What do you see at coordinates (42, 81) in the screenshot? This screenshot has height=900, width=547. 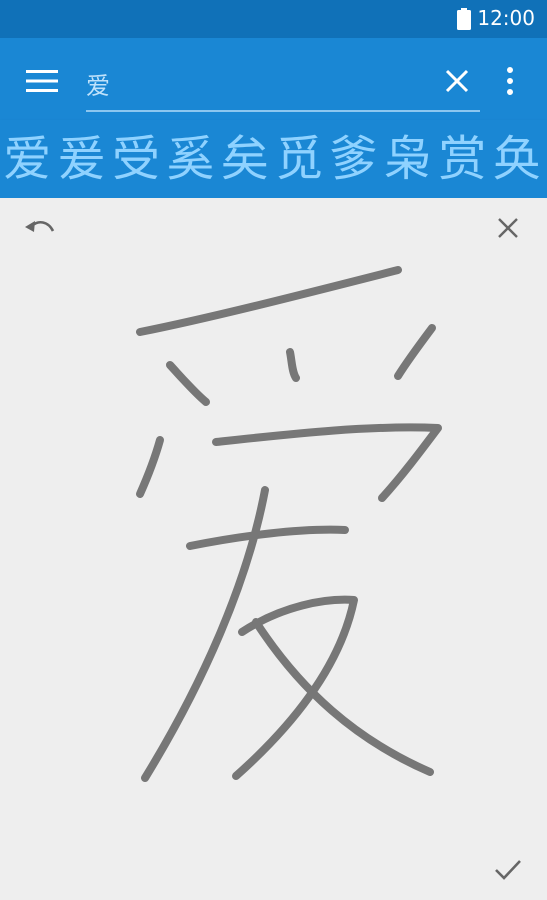 I see `hamburger-menu-icon` at bounding box center [42, 81].